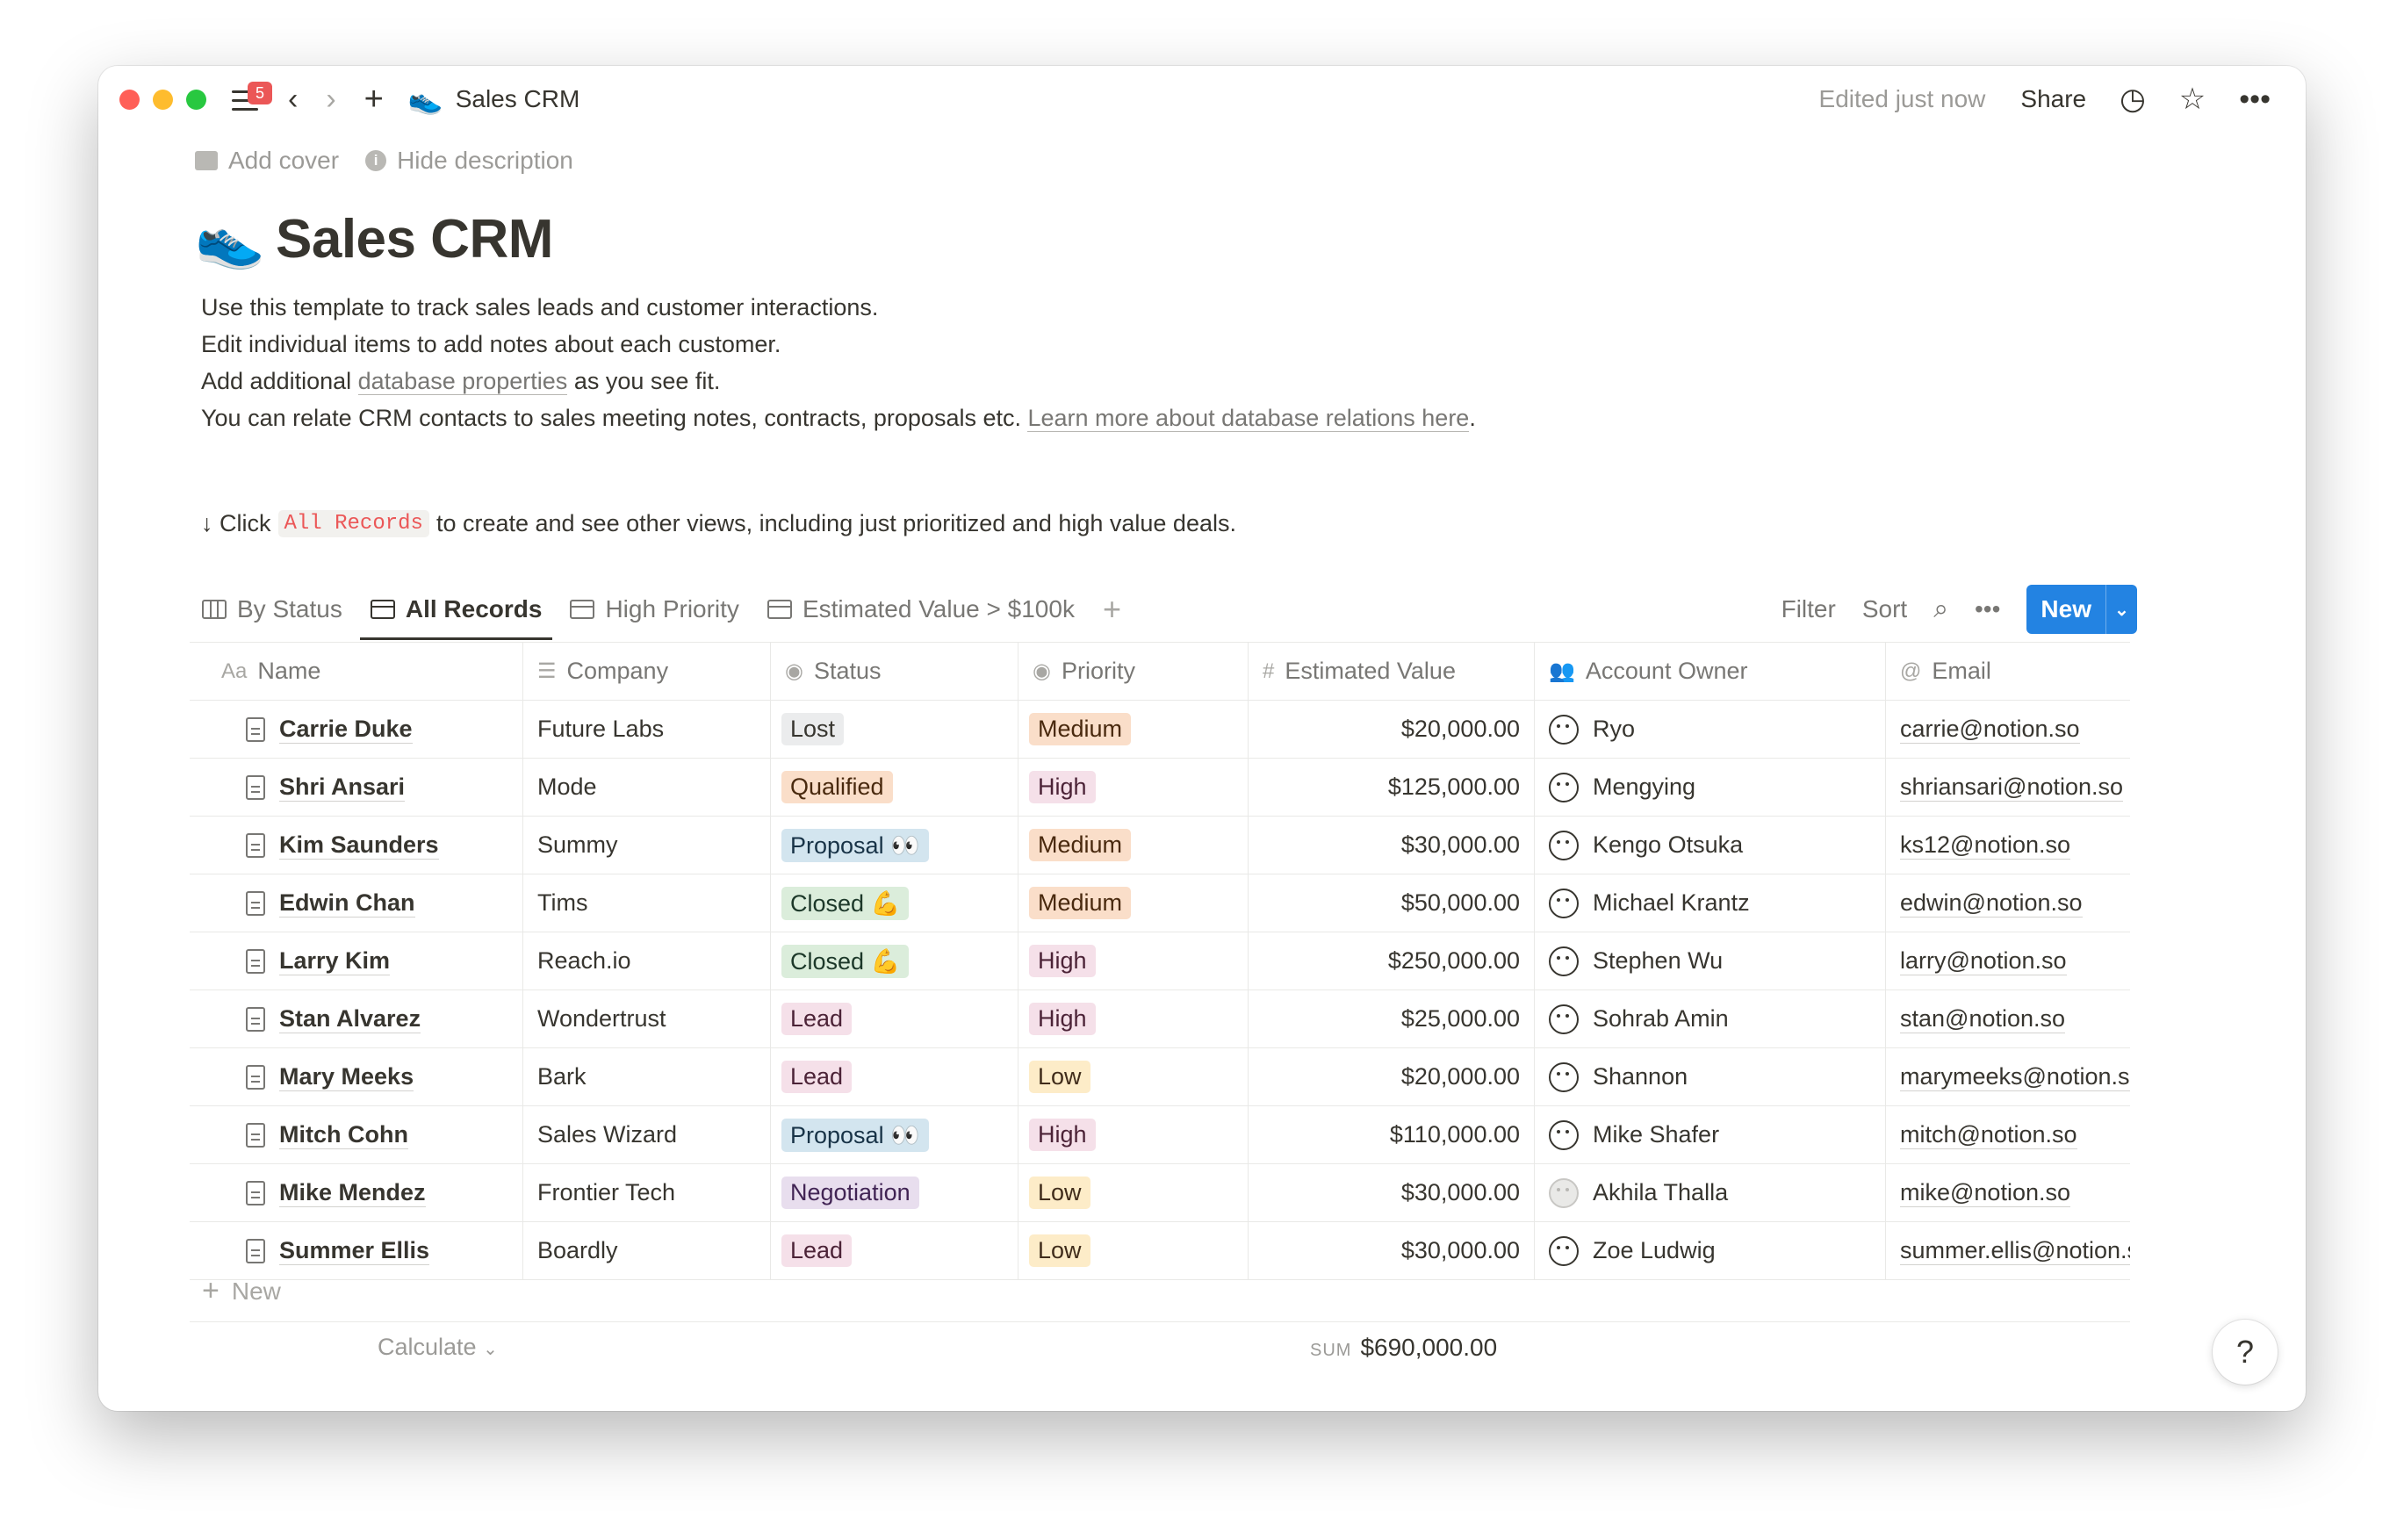 The image size is (2404, 1540). Describe the element at coordinates (1392, 903) in the screenshot. I see `estimated-value-cell: $50,000.00` at that location.